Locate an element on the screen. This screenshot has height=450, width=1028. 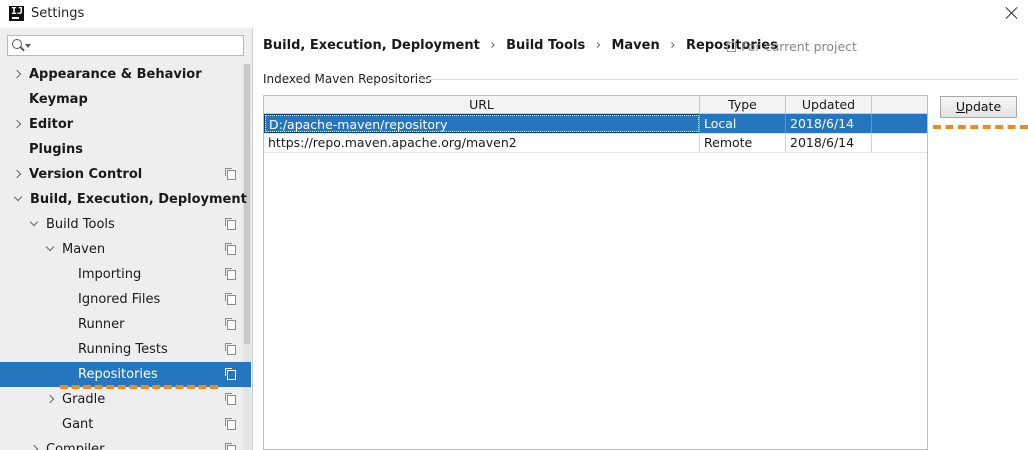
title-bar: IJ Settings is located at coordinates (514, 14).